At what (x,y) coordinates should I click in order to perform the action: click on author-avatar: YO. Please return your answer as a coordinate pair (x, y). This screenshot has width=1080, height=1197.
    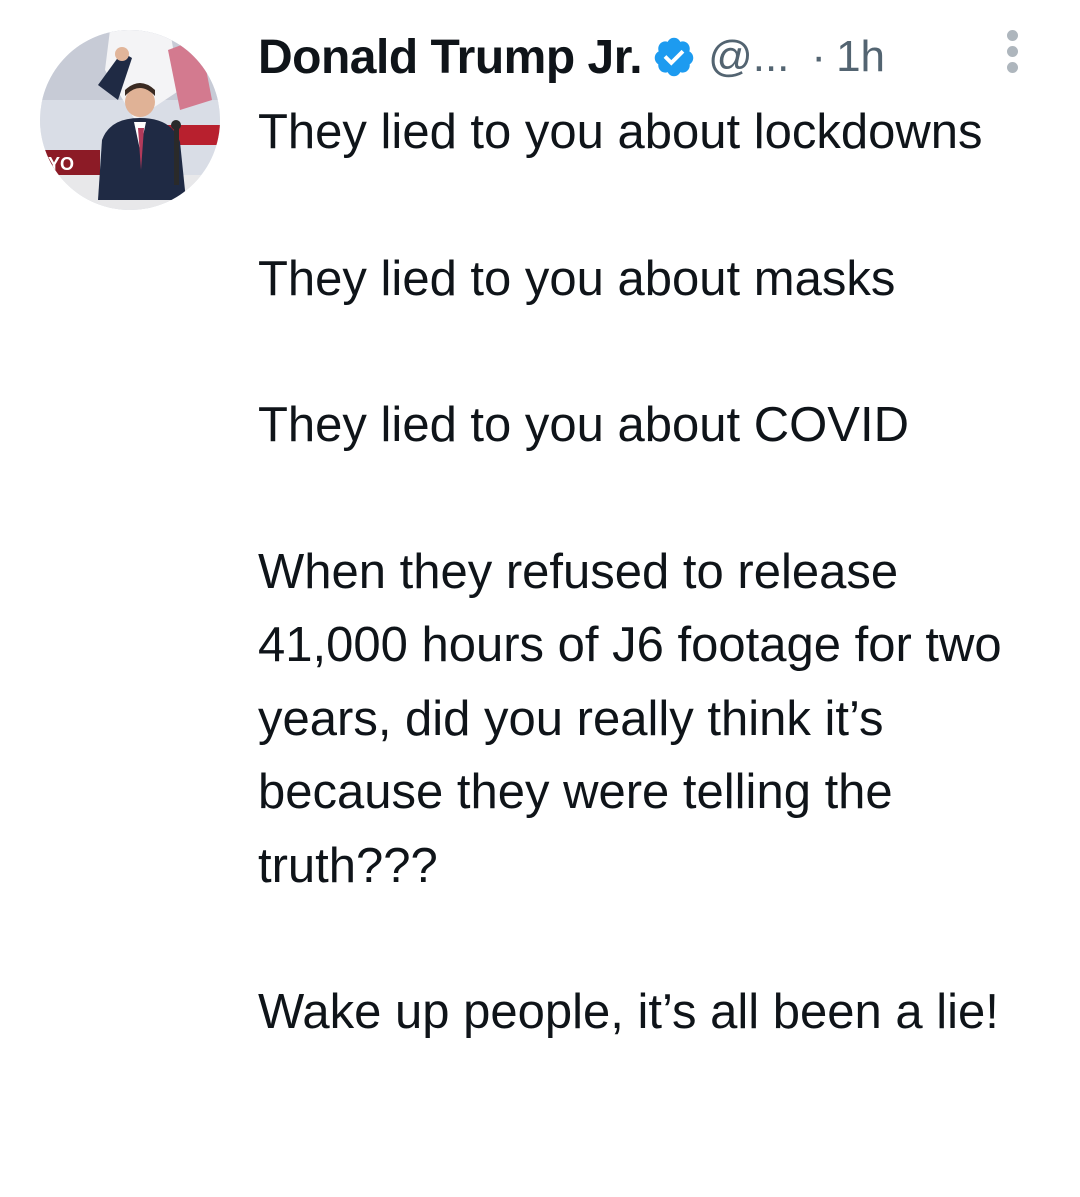
    Looking at the image, I should click on (130, 120).